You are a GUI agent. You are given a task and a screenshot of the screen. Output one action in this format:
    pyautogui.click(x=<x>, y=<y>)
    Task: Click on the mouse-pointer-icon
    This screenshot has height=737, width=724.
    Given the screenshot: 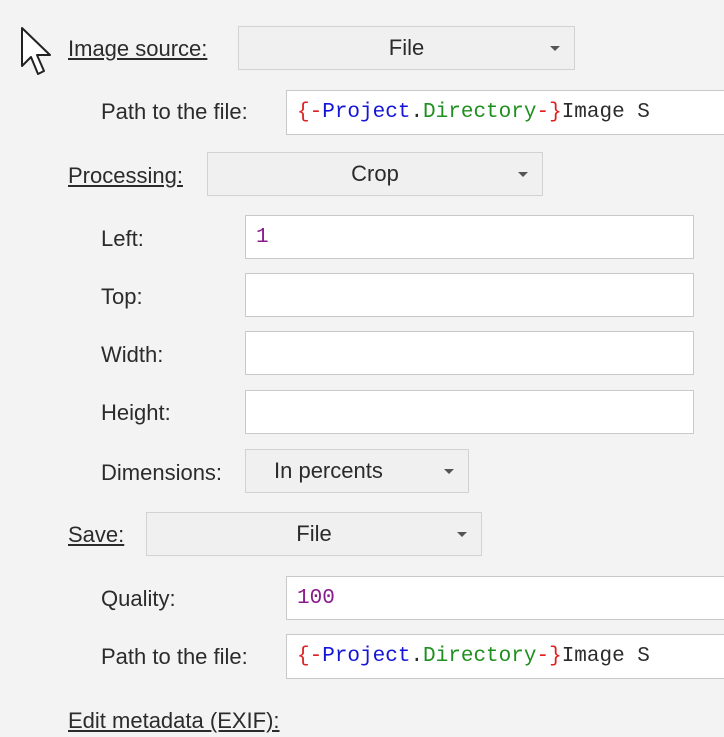 What is the action you would take?
    pyautogui.click(x=36, y=51)
    